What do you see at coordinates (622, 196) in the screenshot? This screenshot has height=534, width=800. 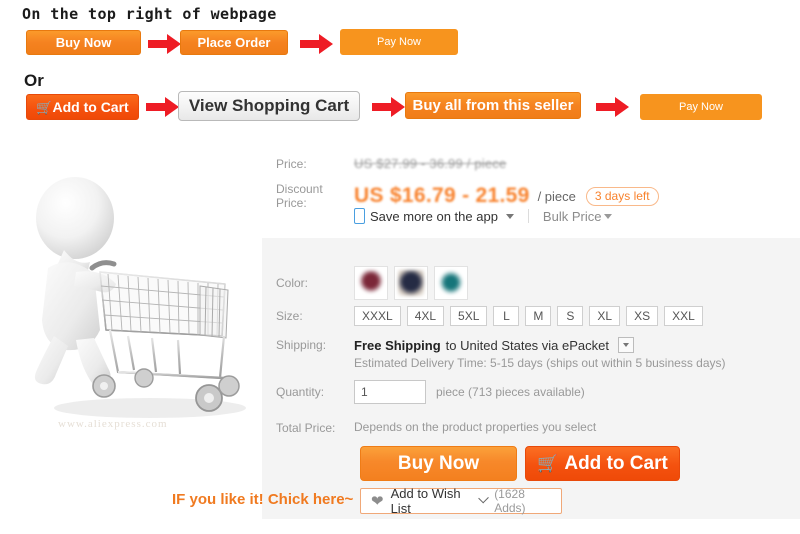 I see `days-left-badge: 3 days left` at bounding box center [622, 196].